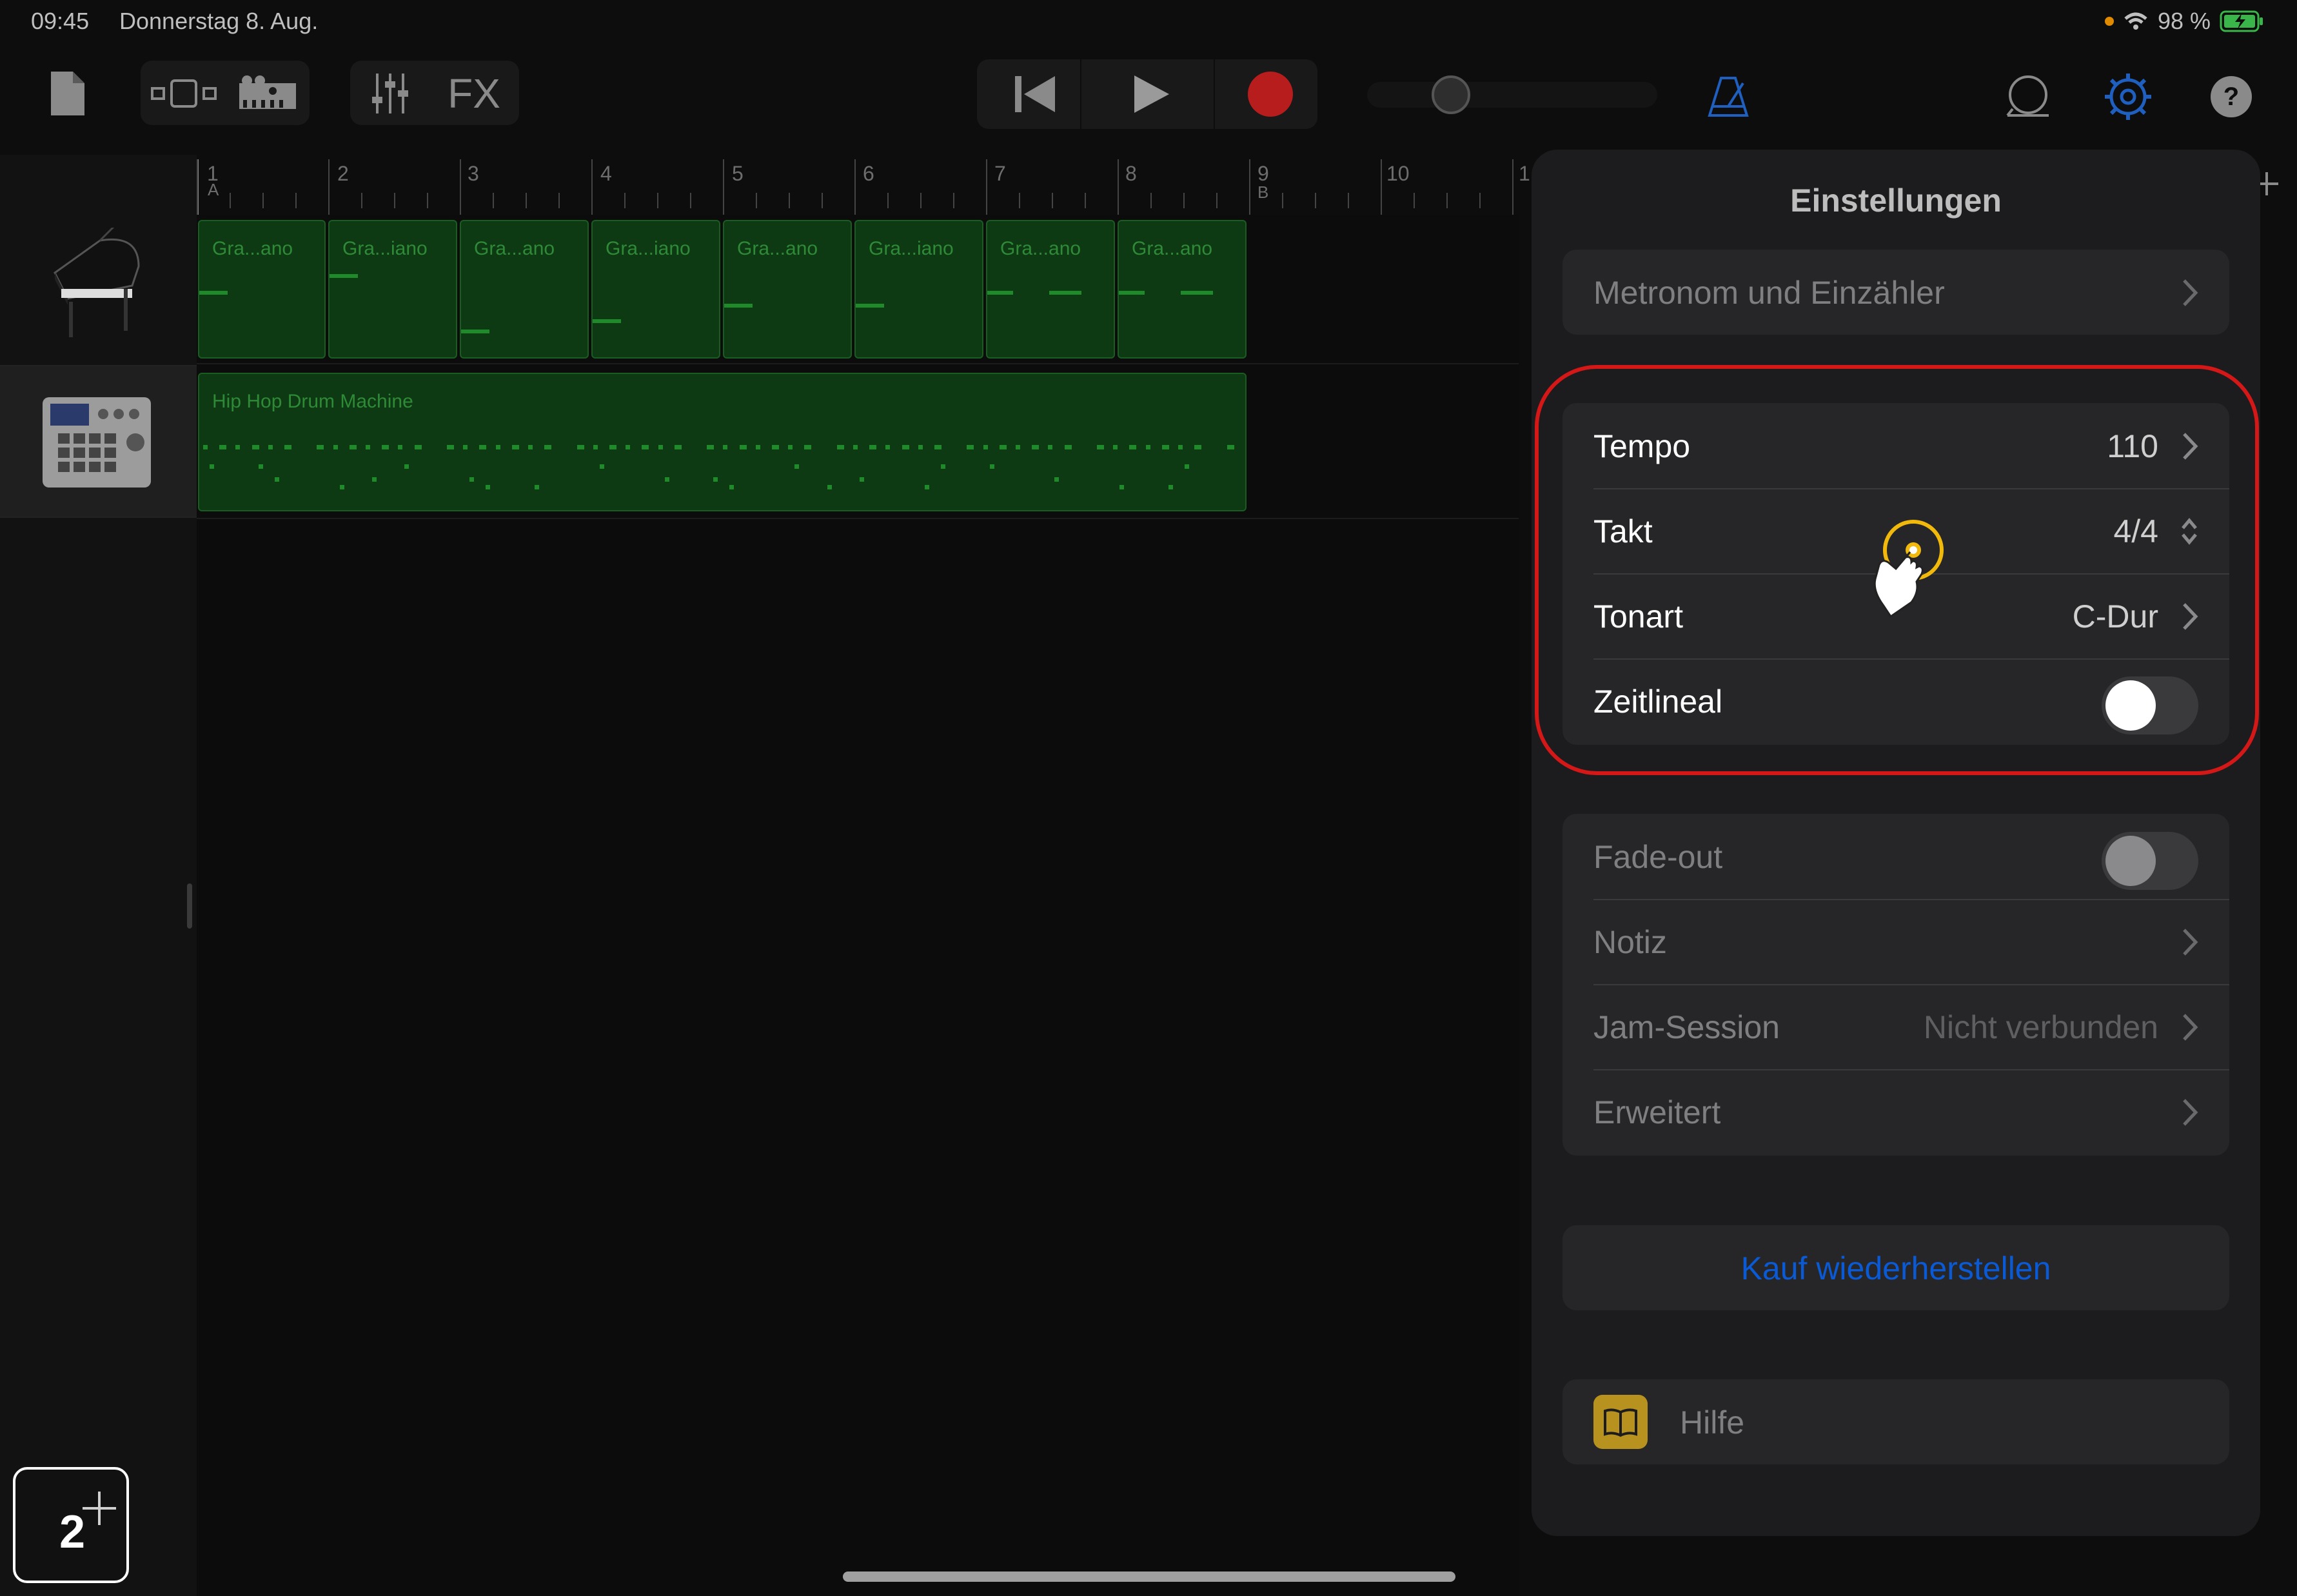 The image size is (2297, 1596). I want to click on drum-machine-icon, so click(97, 443).